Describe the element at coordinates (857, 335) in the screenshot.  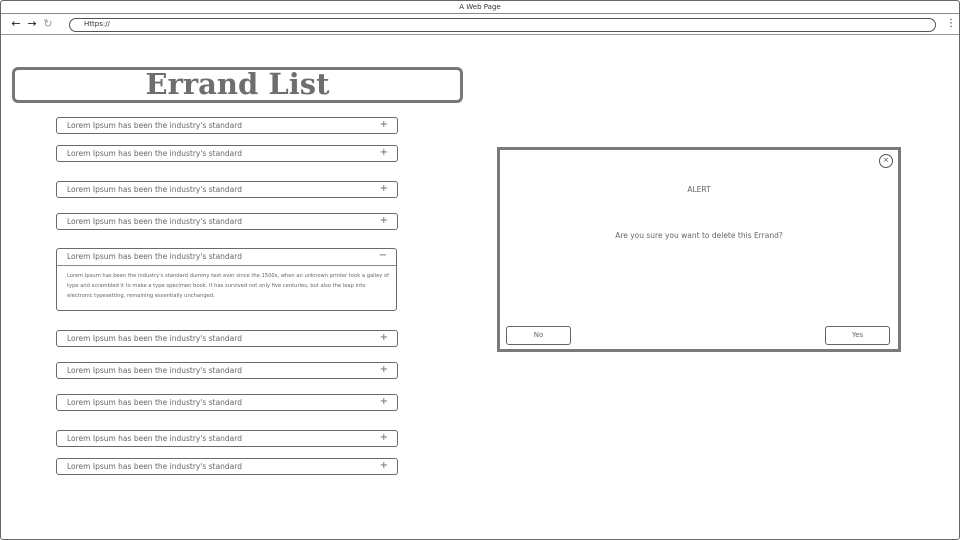
I see `yes-button: Yes` at that location.